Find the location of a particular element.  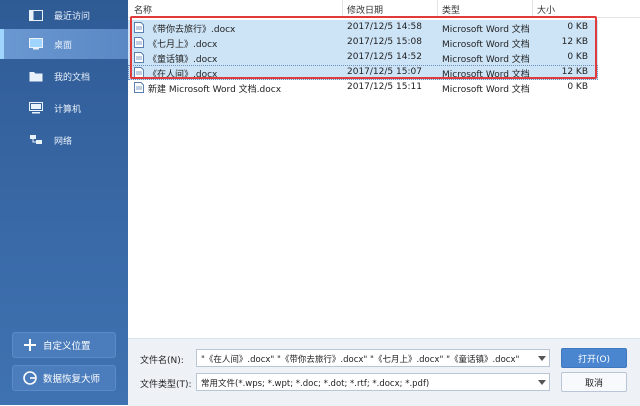

data-recovery-label: 数据恢复大师 is located at coordinates (72, 379).